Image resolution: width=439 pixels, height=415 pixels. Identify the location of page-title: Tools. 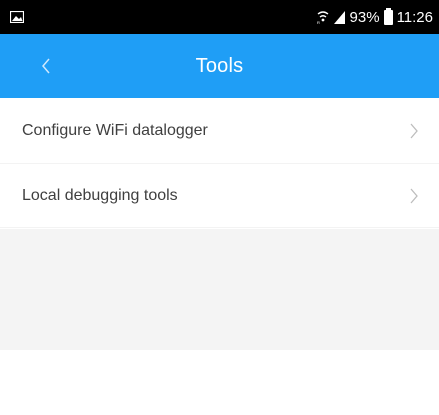
(219, 65).